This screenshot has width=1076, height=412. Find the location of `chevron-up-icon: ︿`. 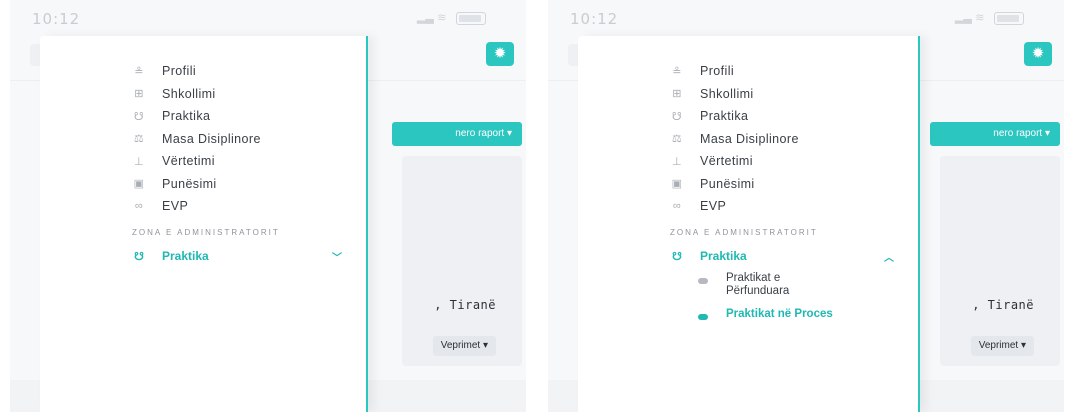

chevron-up-icon: ︿ is located at coordinates (889, 256).